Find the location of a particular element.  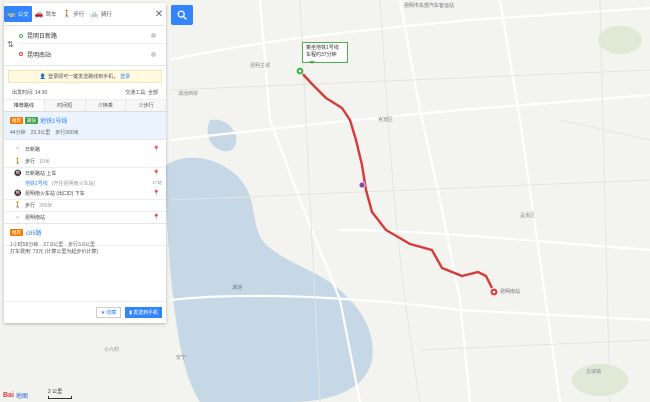

tab-least-walking: 少步行 is located at coordinates (146, 105).